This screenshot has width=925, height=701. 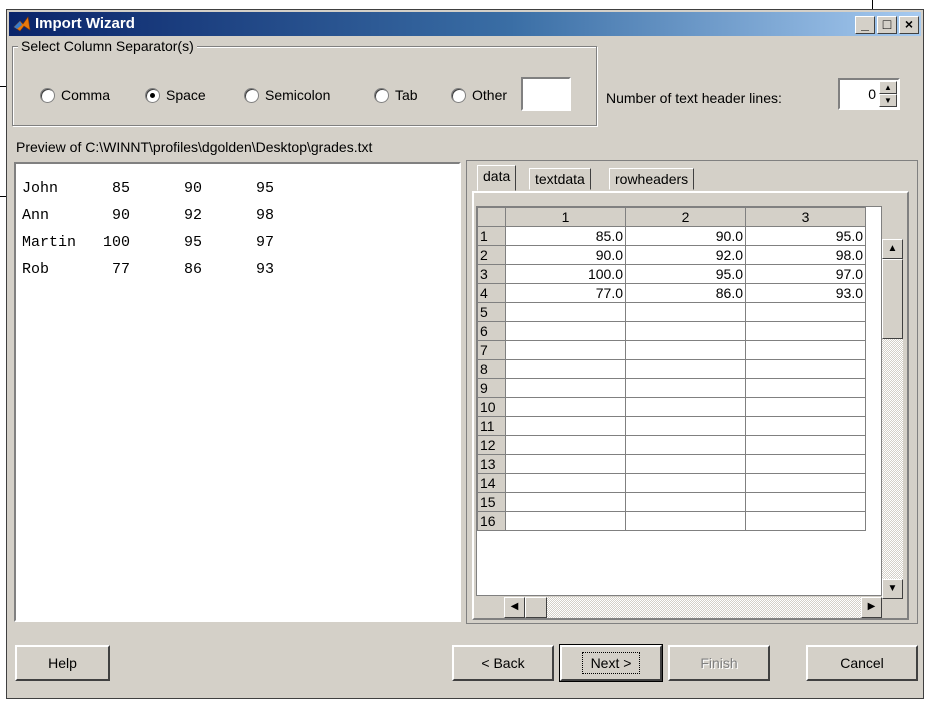 I want to click on back-button: < Back, so click(x=503, y=663).